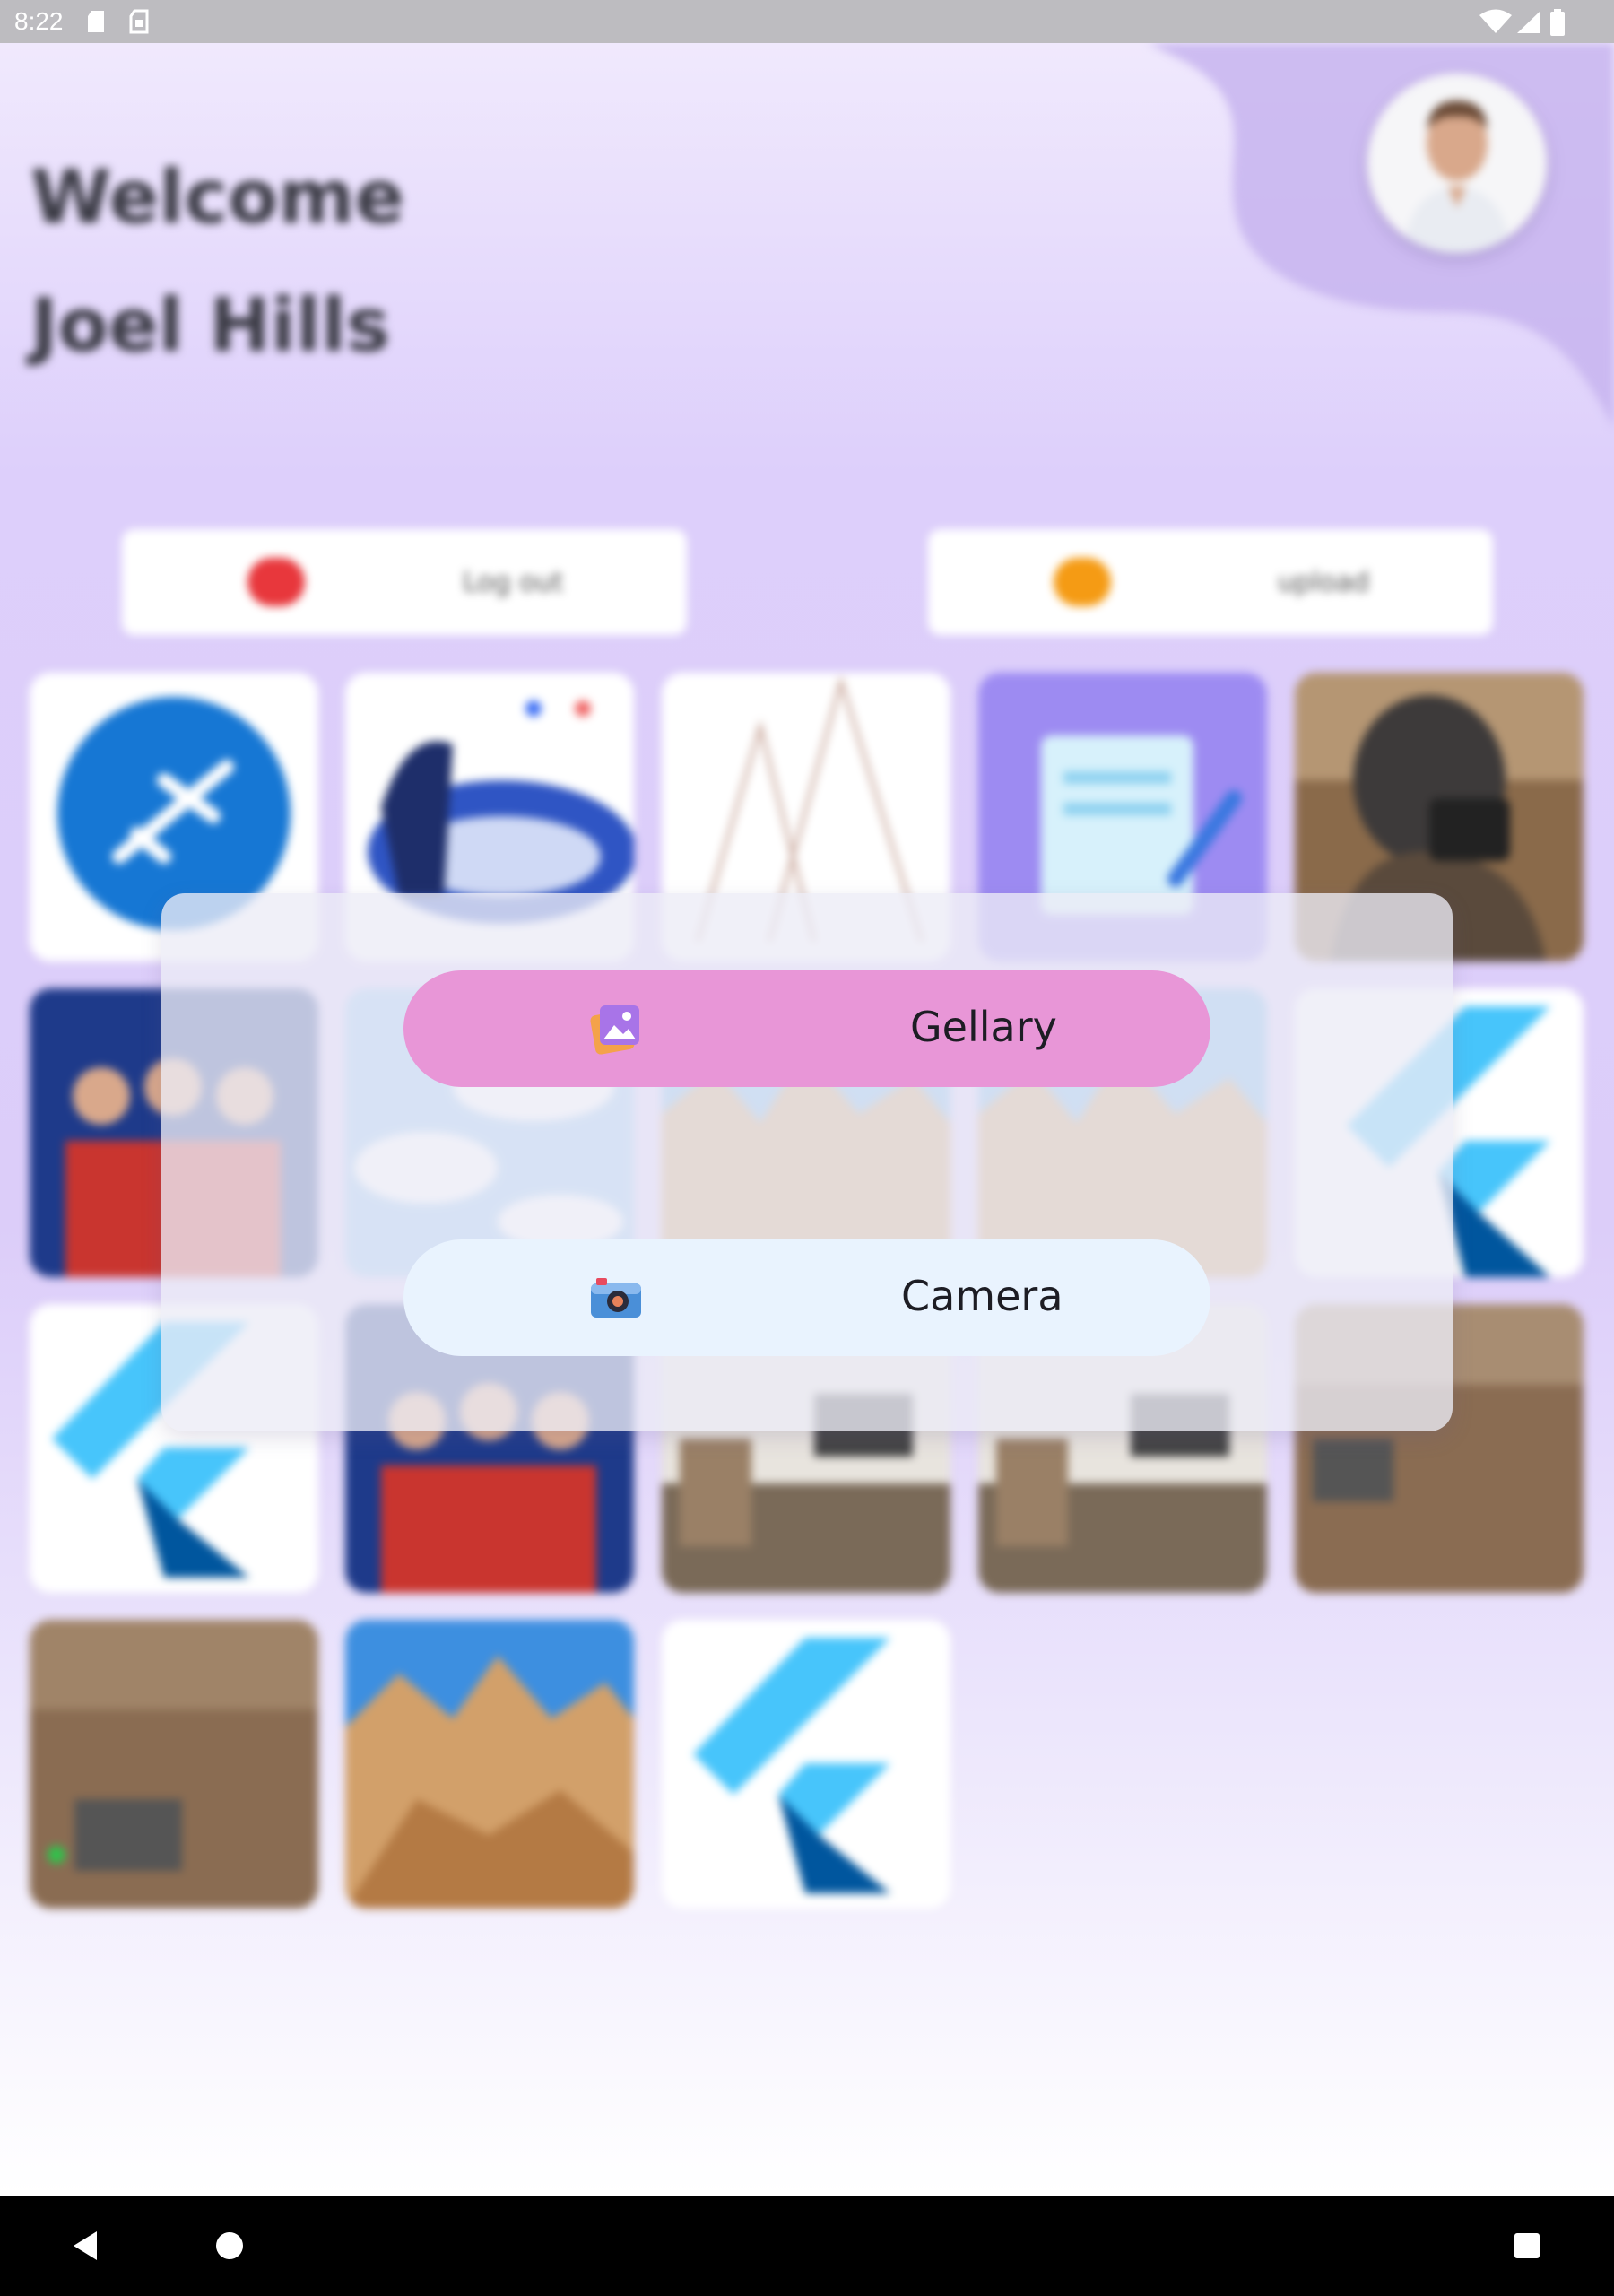  I want to click on camera-icon, so click(616, 1298).